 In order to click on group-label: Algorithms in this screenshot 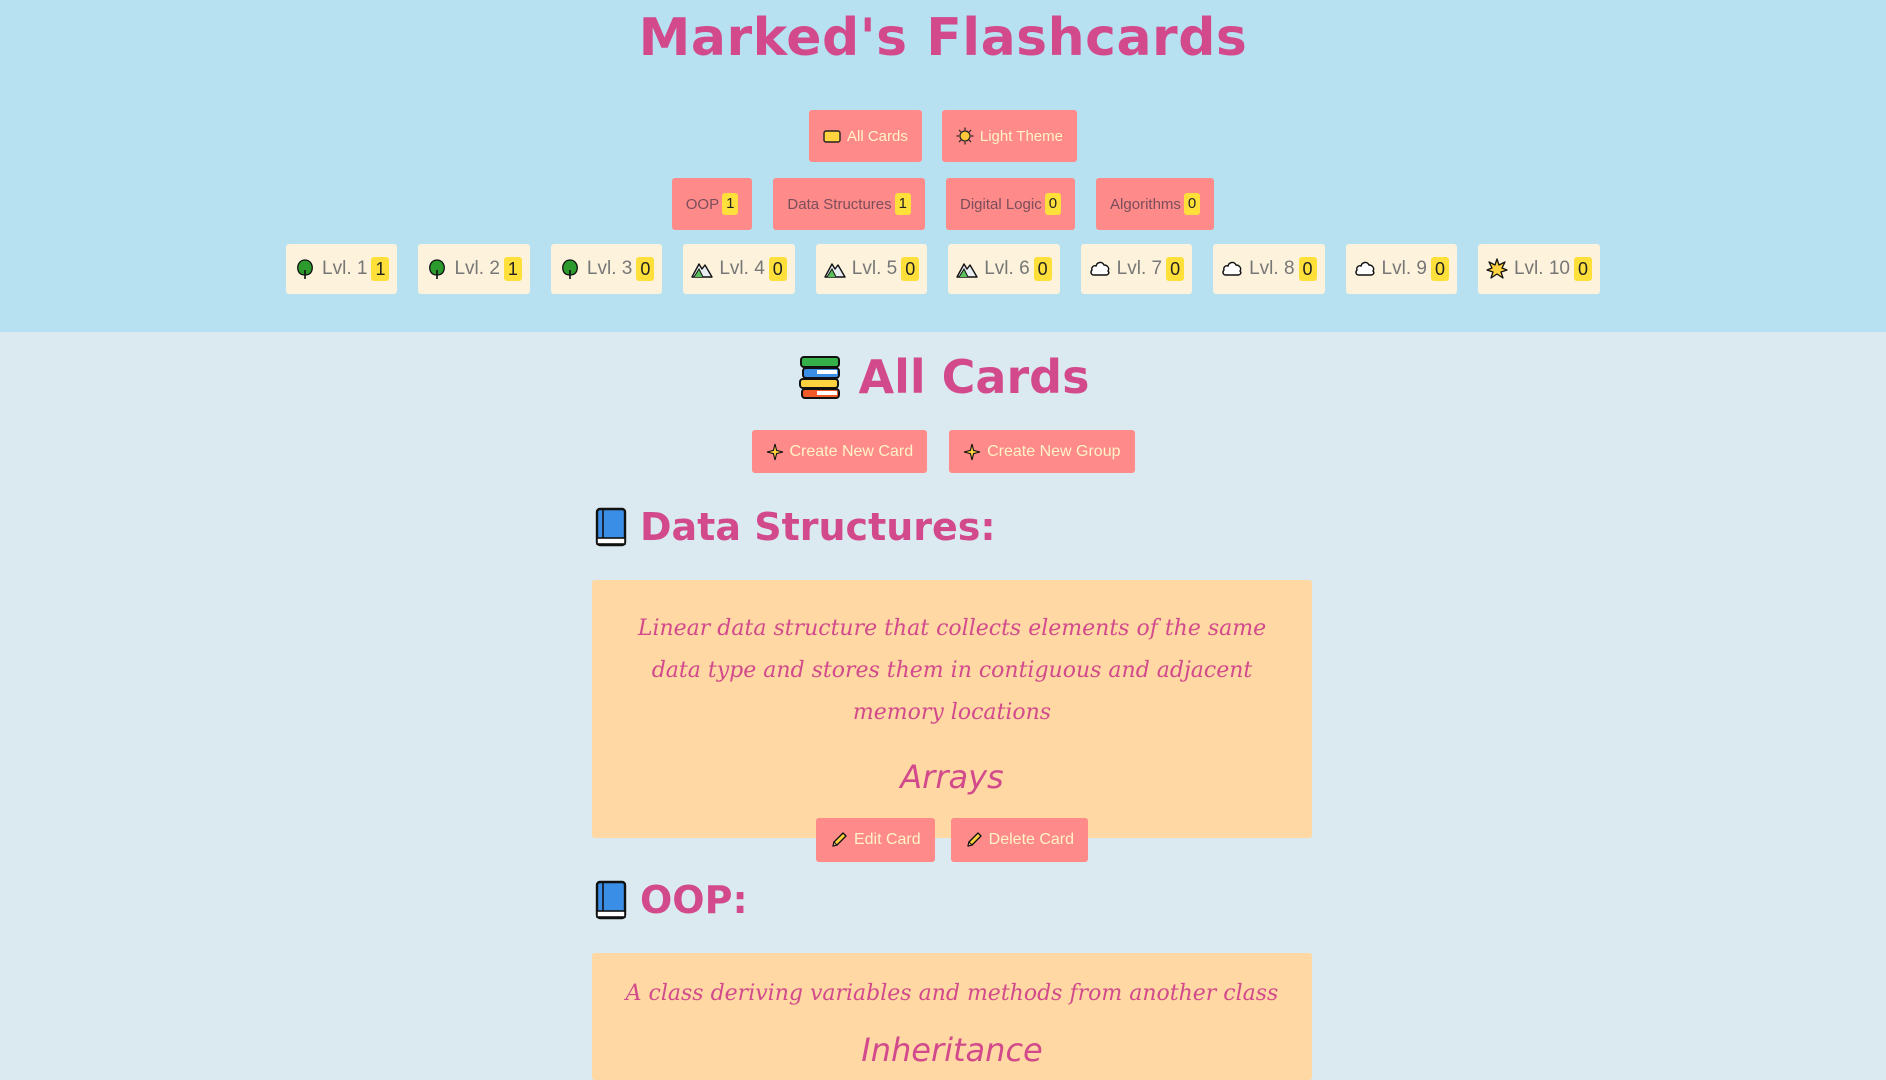, I will do `click(1145, 204)`.